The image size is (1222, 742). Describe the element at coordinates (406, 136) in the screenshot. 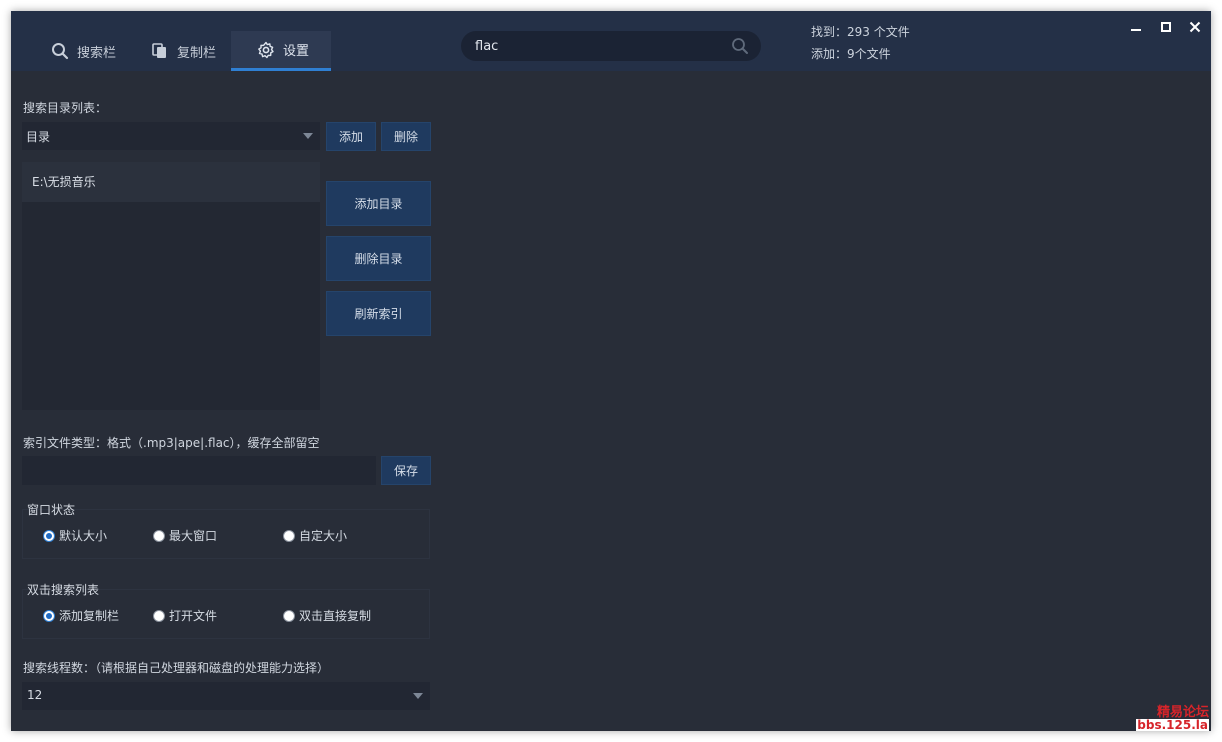

I see `delete-button: 删除` at that location.